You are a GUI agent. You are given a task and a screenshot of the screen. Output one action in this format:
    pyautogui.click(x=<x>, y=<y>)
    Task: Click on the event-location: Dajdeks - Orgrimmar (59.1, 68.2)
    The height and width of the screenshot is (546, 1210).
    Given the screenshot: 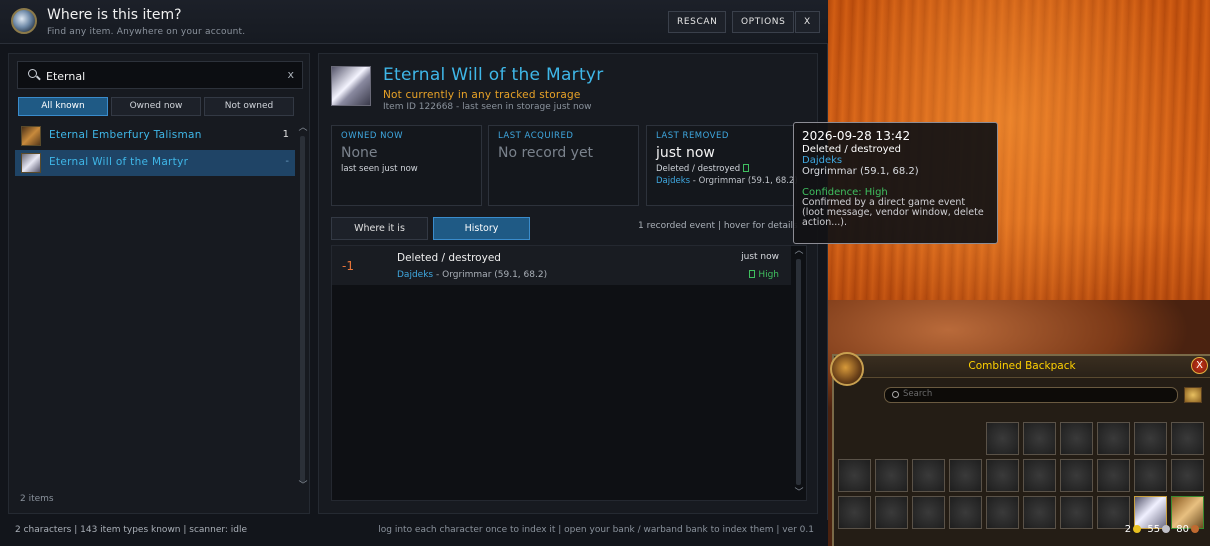 What is the action you would take?
    pyautogui.click(x=472, y=275)
    